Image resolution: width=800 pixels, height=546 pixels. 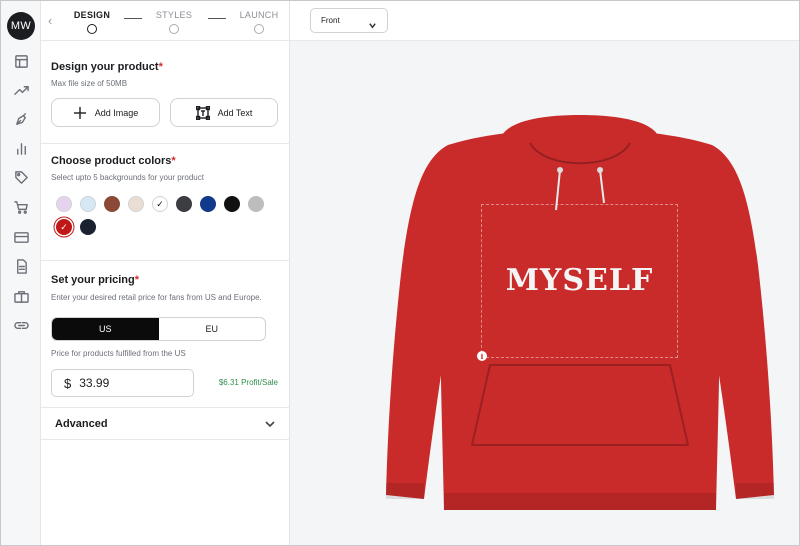 What do you see at coordinates (50, 20) in the screenshot?
I see `back-chevron-icon: ‹` at bounding box center [50, 20].